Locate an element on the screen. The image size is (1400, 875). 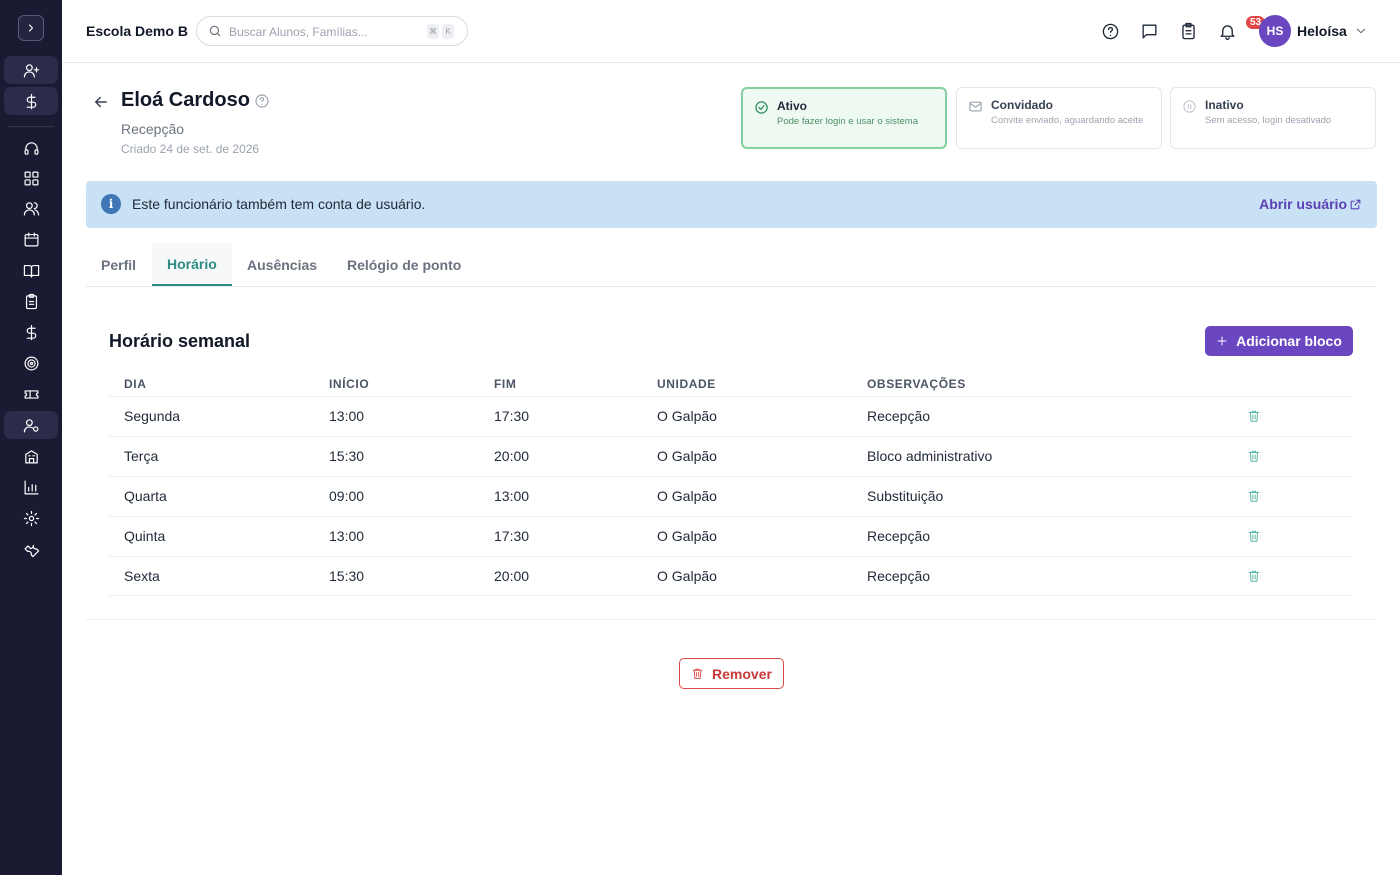
column-header-unidade: UNIDADE is located at coordinates (686, 384).